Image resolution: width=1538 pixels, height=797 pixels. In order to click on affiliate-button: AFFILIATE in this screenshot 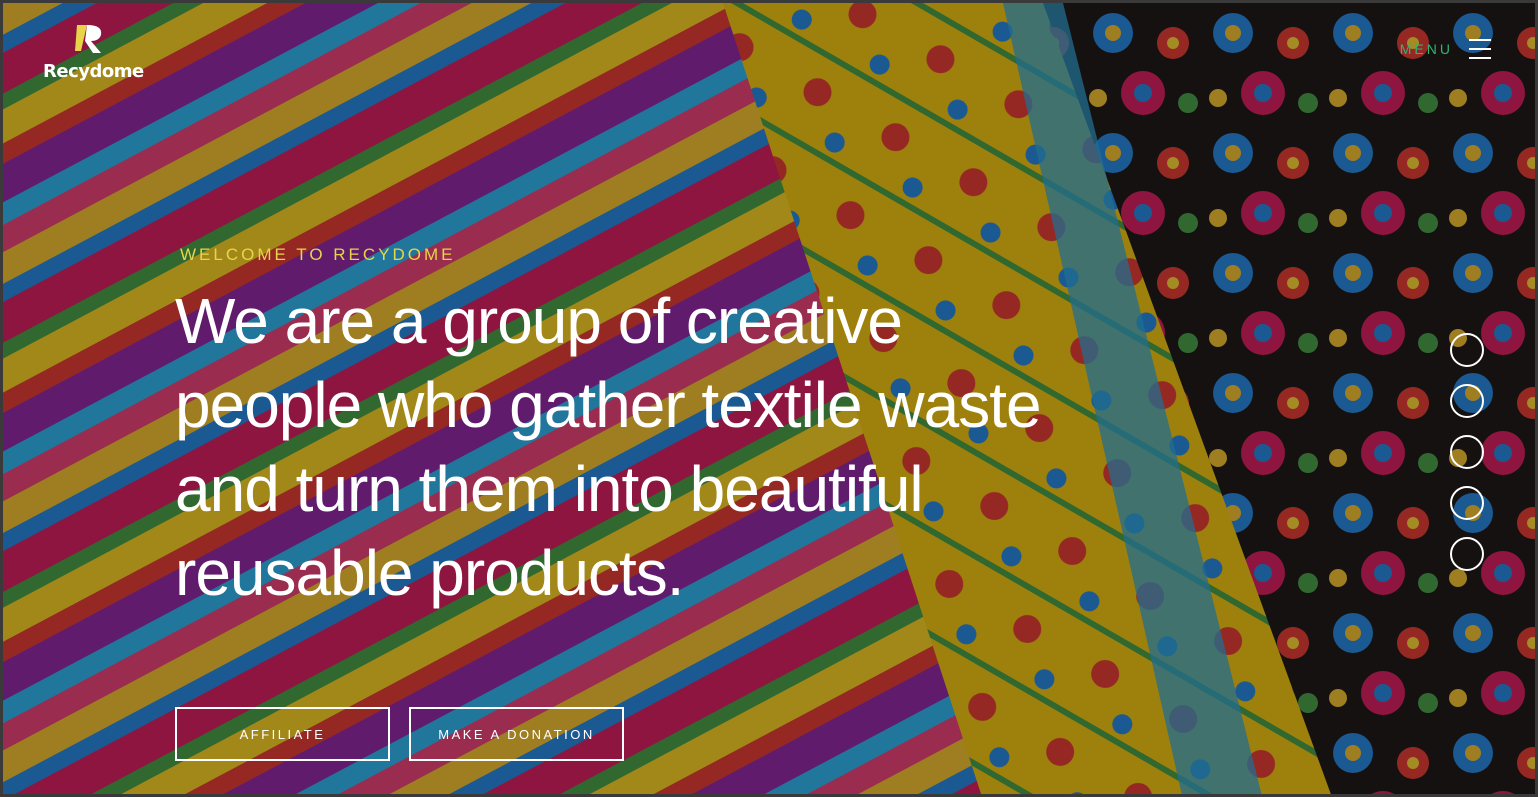, I will do `click(282, 734)`.